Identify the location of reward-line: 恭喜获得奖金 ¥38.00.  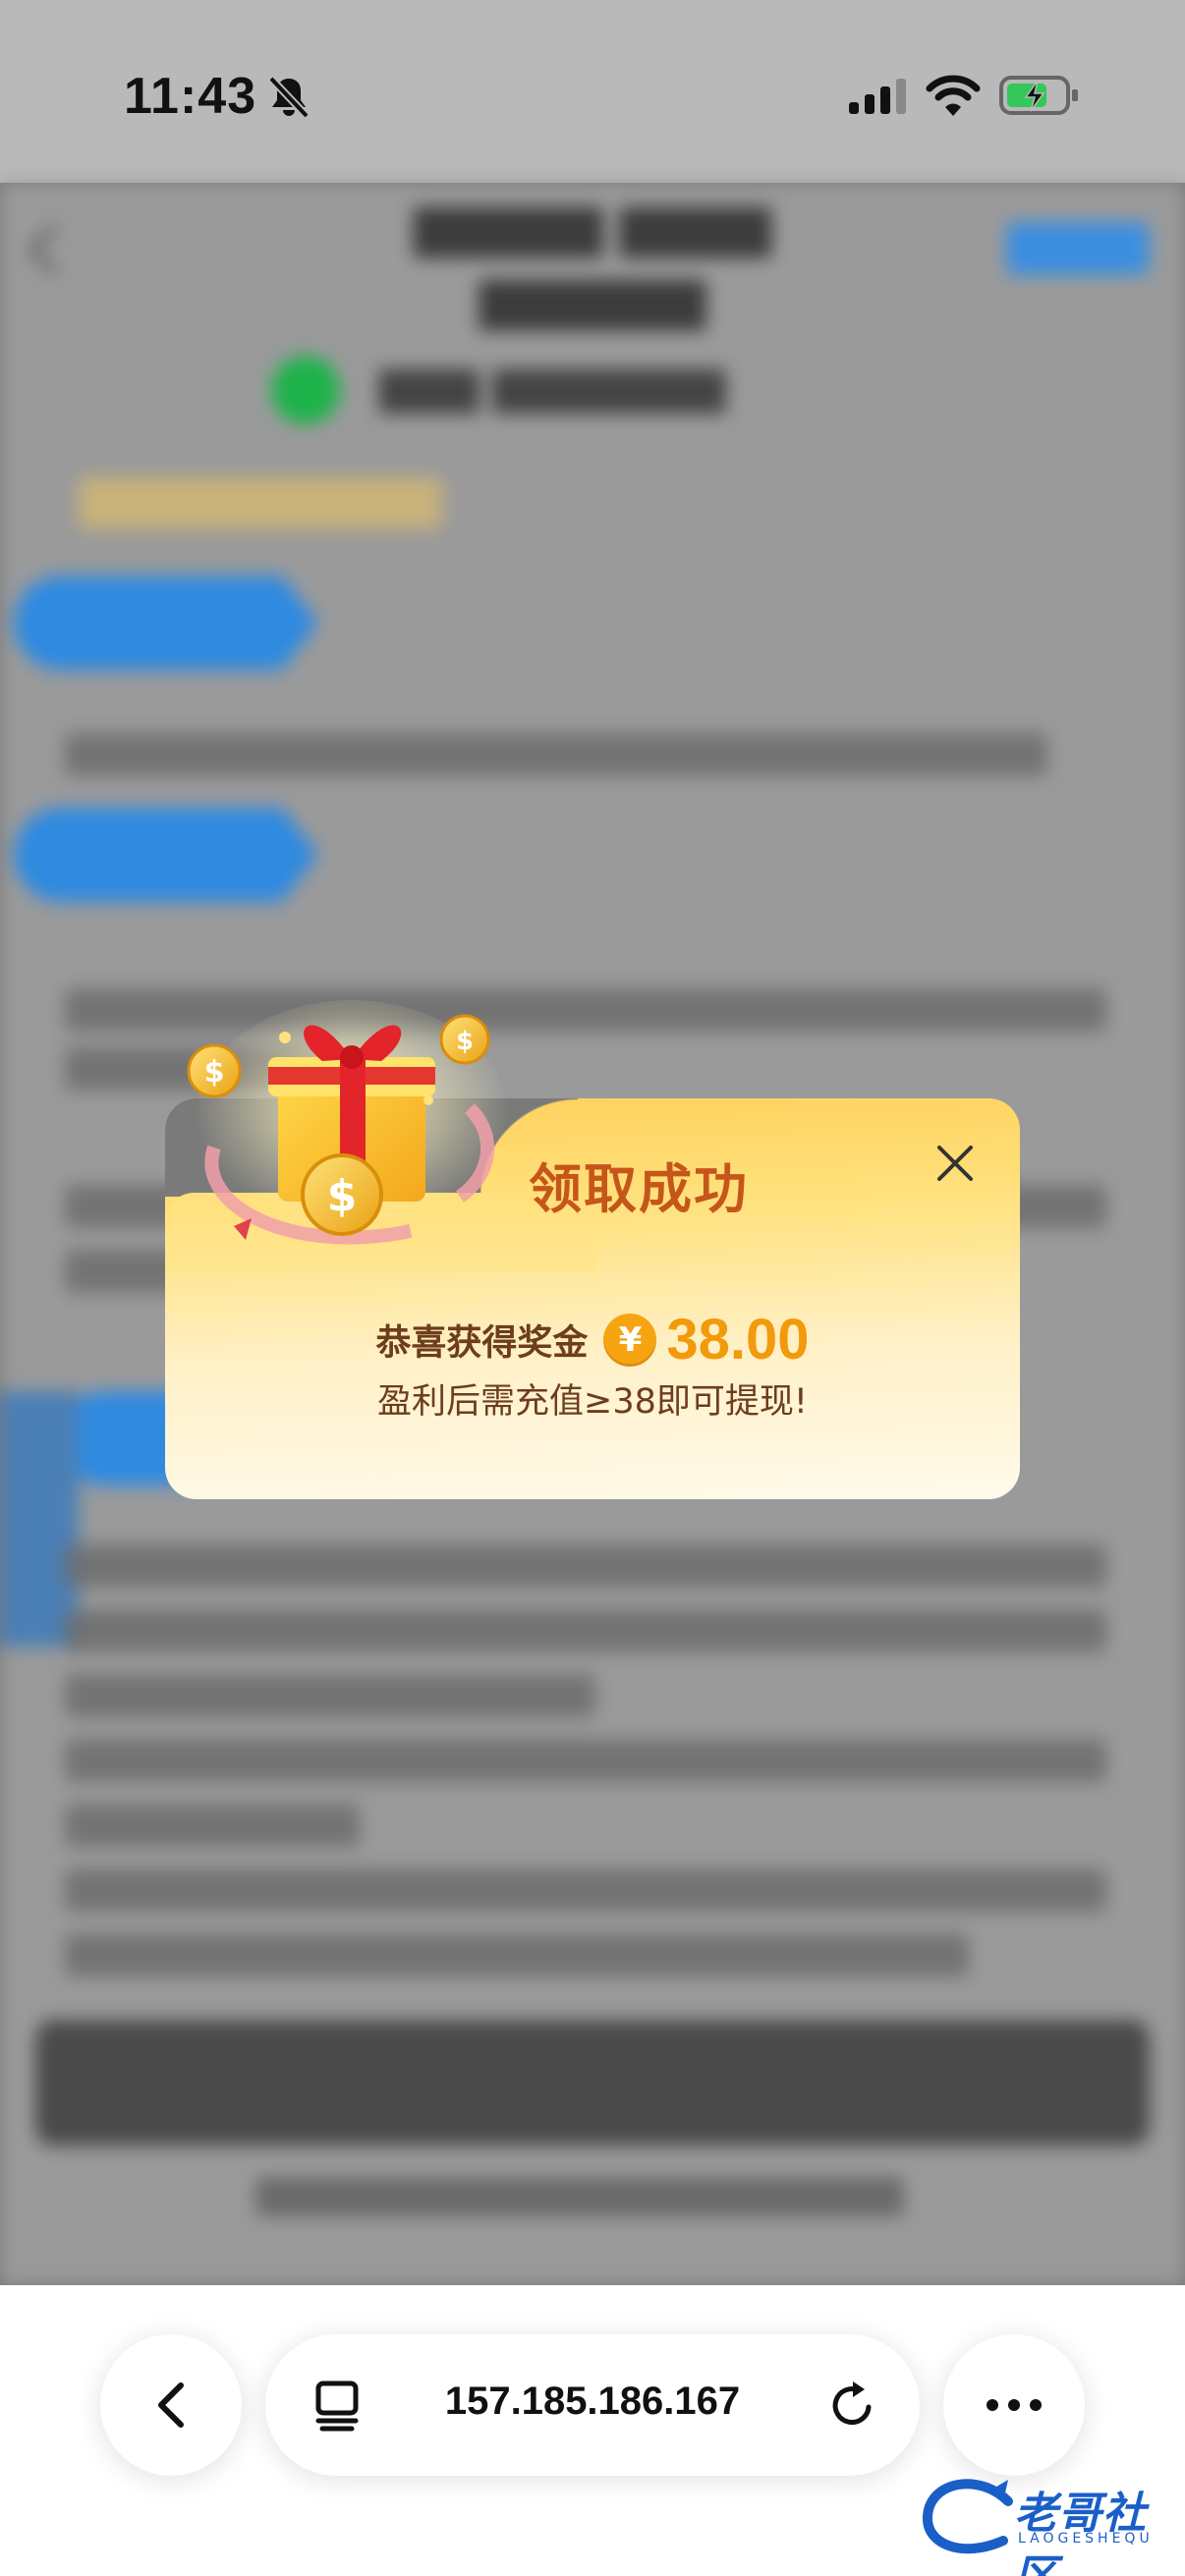
(592, 1339).